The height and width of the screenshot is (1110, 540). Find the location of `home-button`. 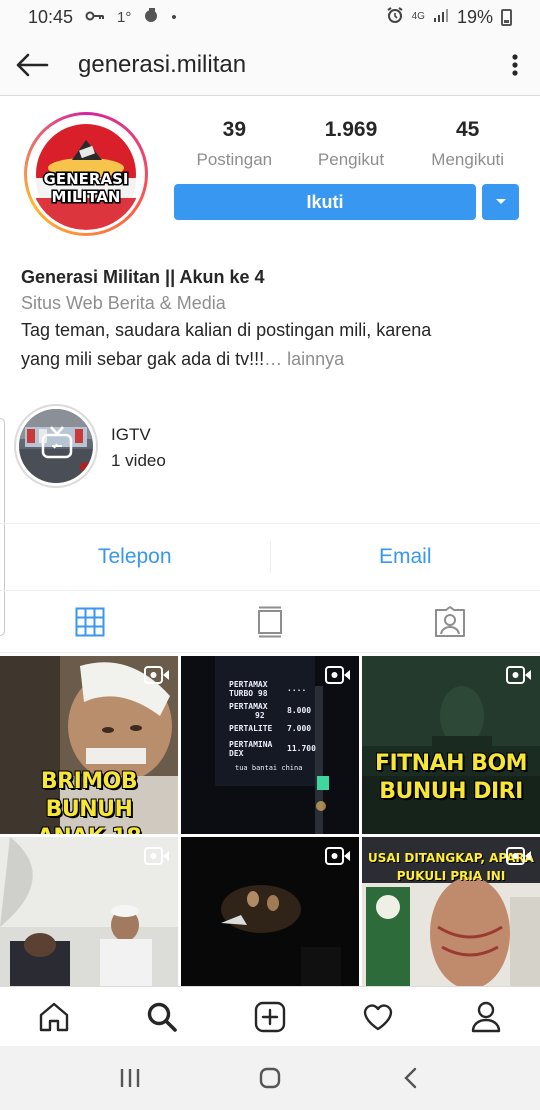

home-button is located at coordinates (270, 1078).